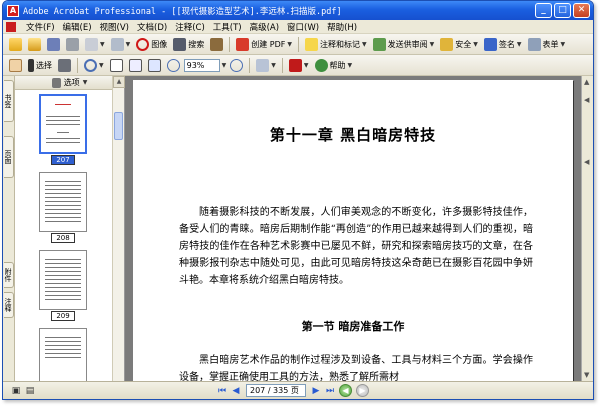  Describe the element at coordinates (587, 228) in the screenshot. I see `document-scrollbar: ▲ ◀ ◀ ▼` at that location.